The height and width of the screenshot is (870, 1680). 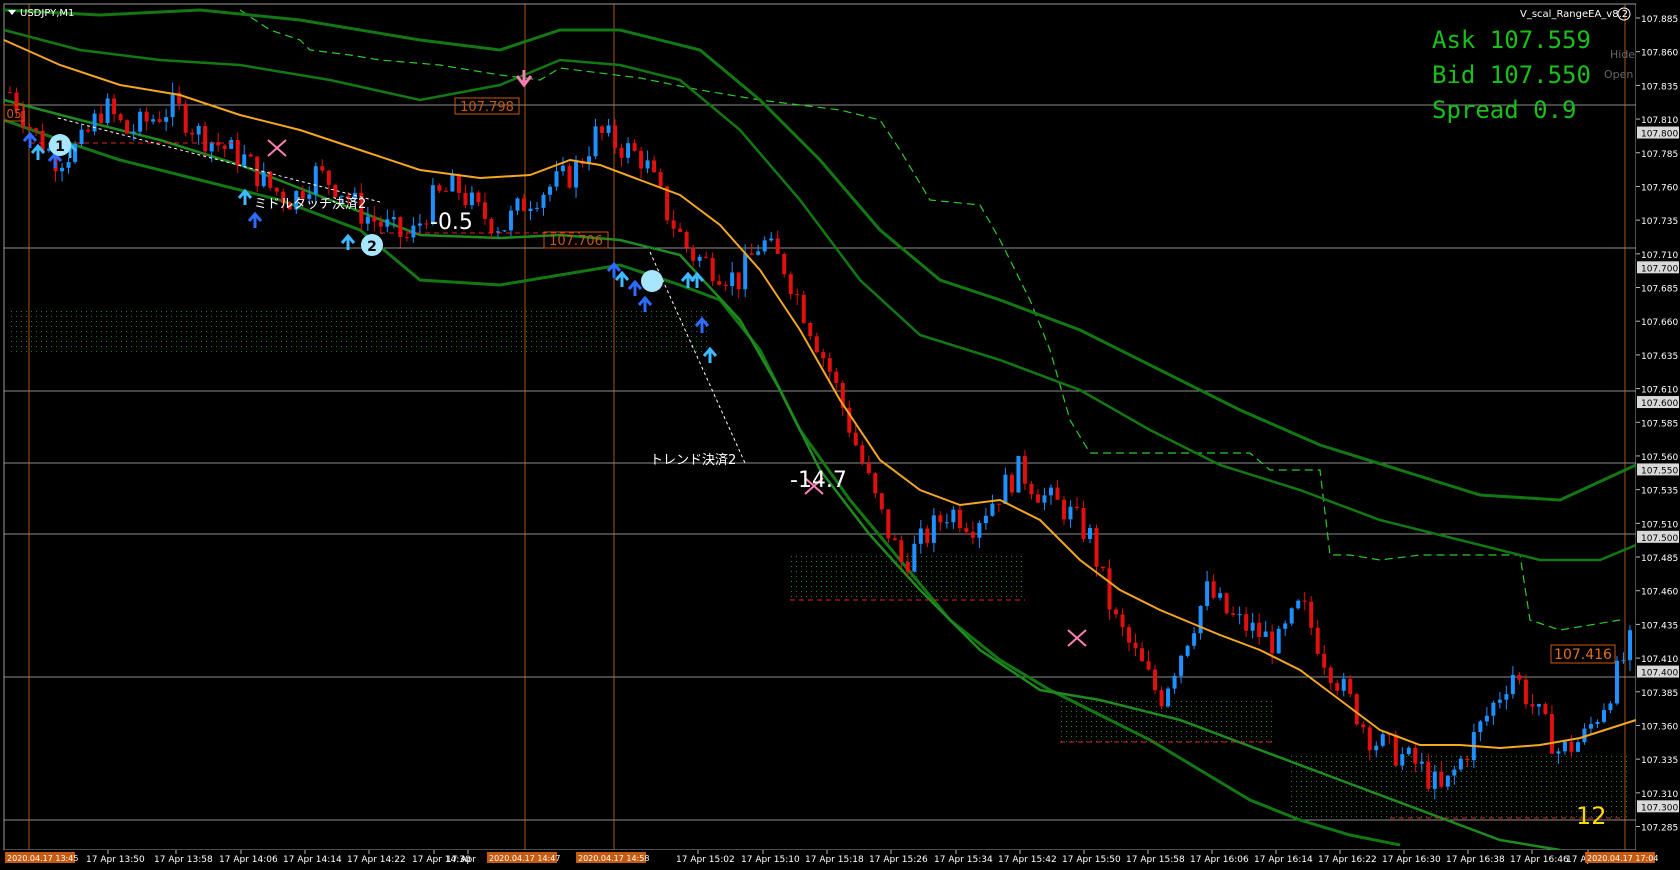 I want to click on hide-button: Hide, so click(x=1622, y=54).